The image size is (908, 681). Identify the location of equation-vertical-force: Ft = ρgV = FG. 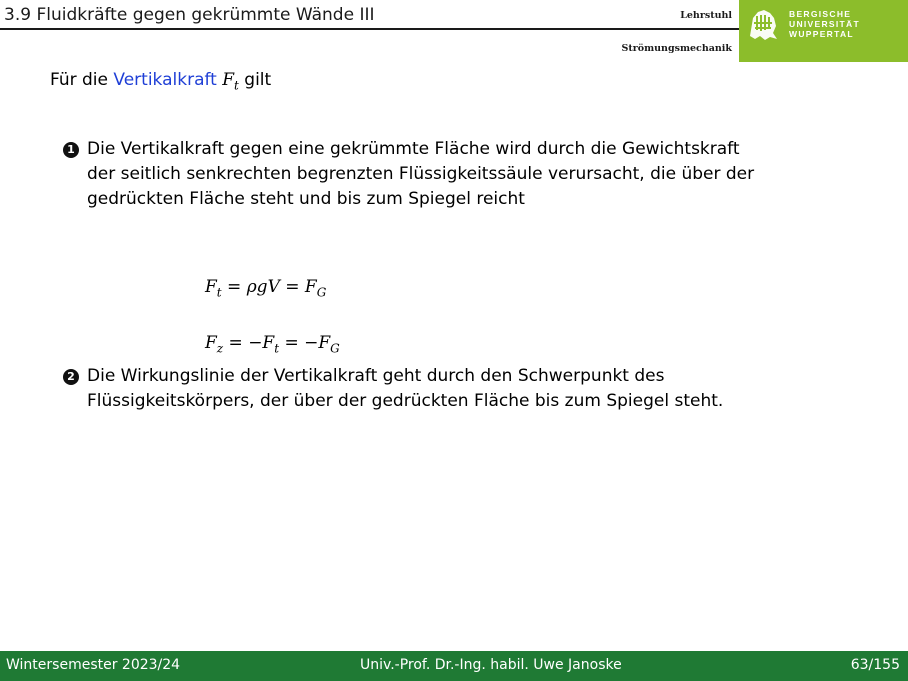
(266, 288).